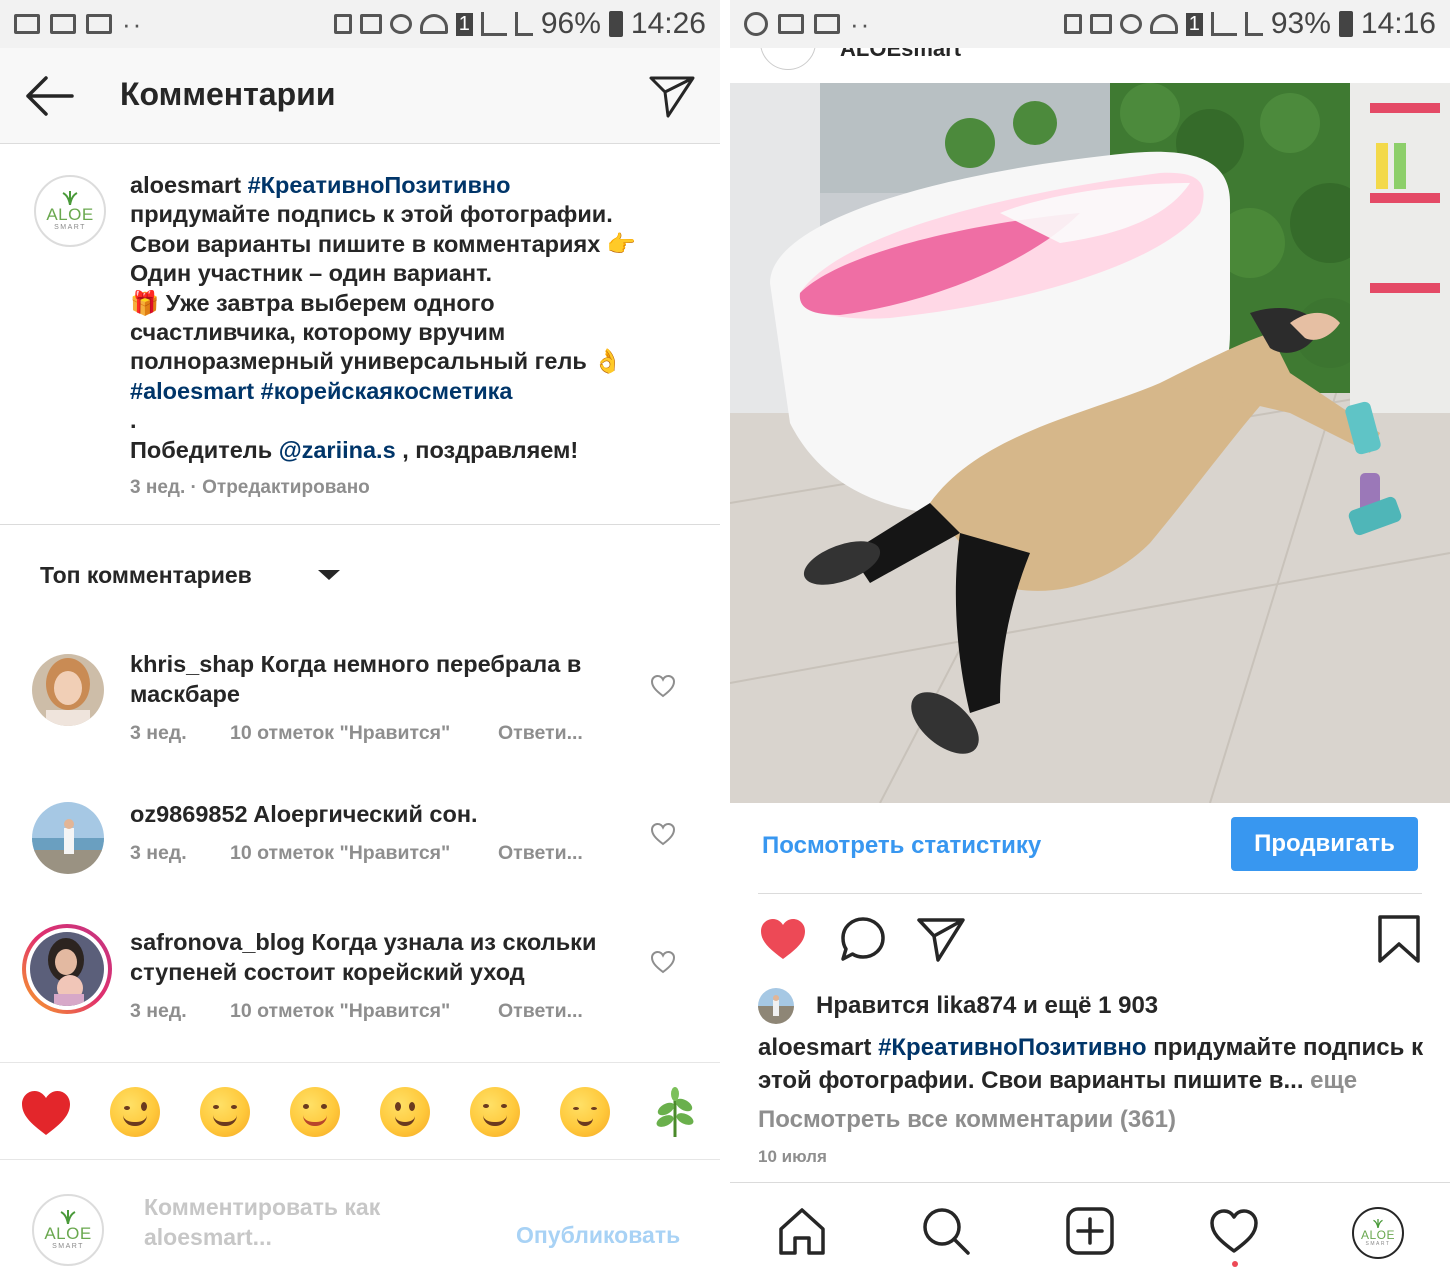 Image resolution: width=1450 pixels, height=1280 pixels. Describe the element at coordinates (360, 96) in the screenshot. I see `comments-header: Комментарии` at that location.